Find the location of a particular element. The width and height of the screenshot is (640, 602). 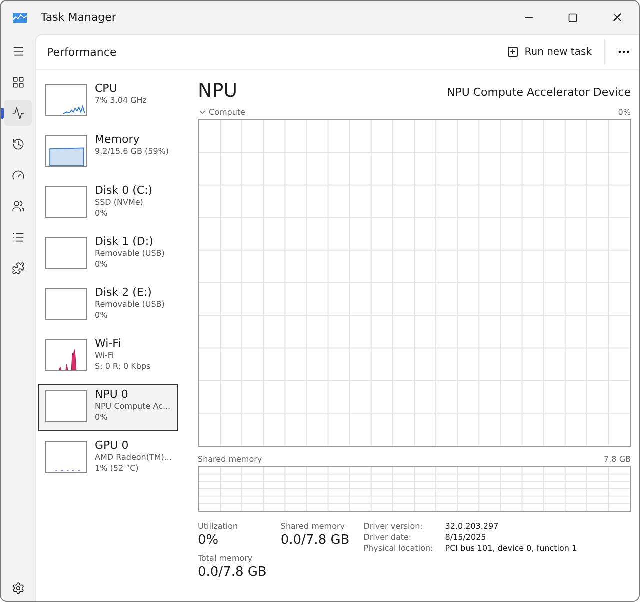

info-value: 32.0.203.297 is located at coordinates (472, 526).